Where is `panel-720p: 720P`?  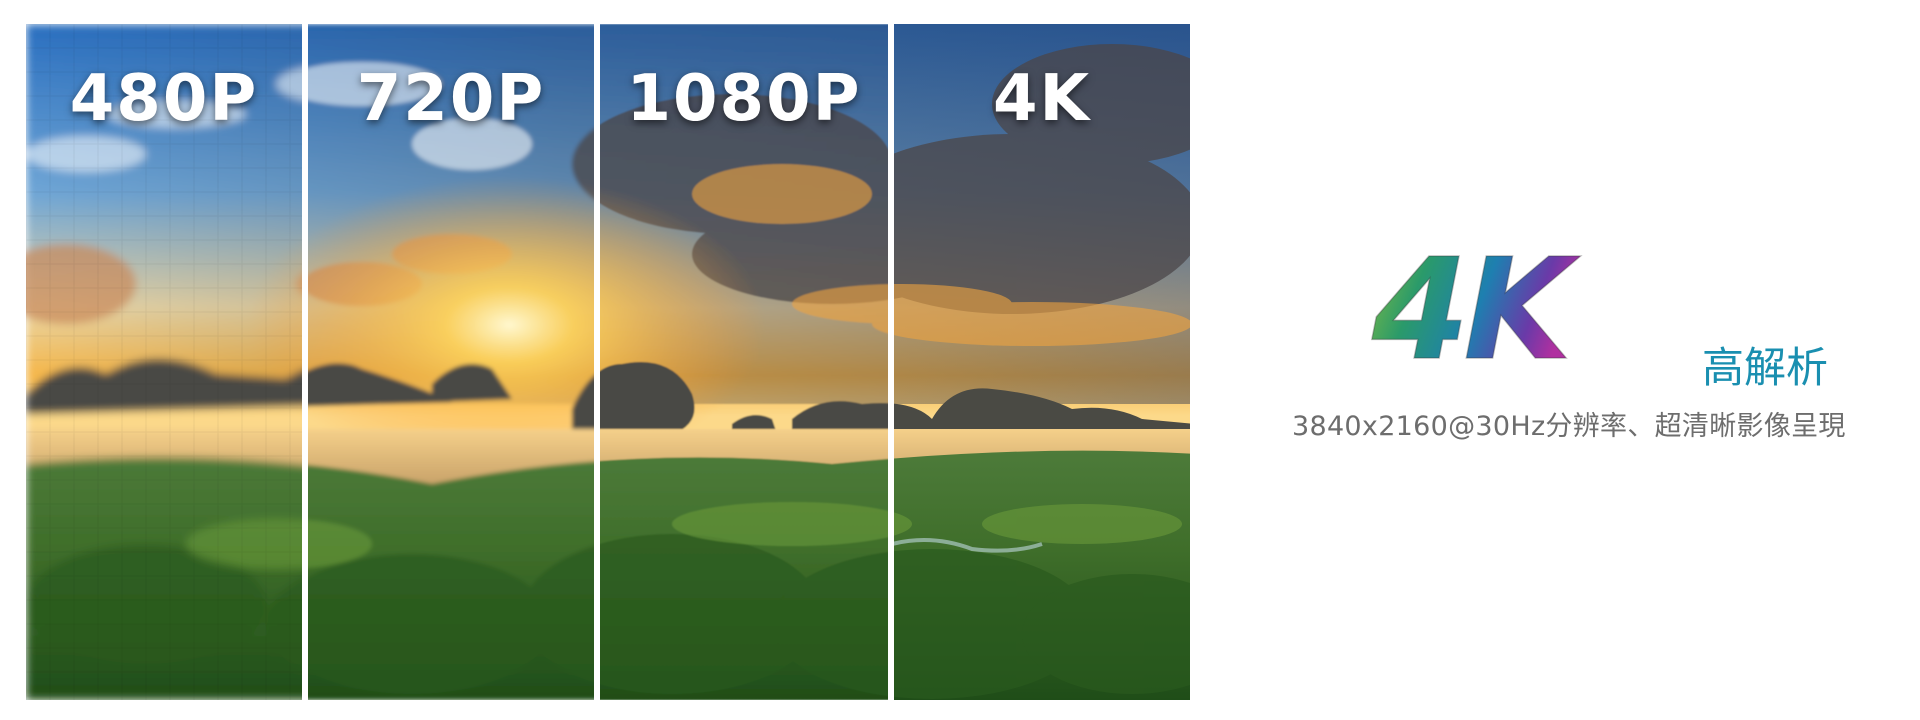 panel-720p: 720P is located at coordinates (451, 362).